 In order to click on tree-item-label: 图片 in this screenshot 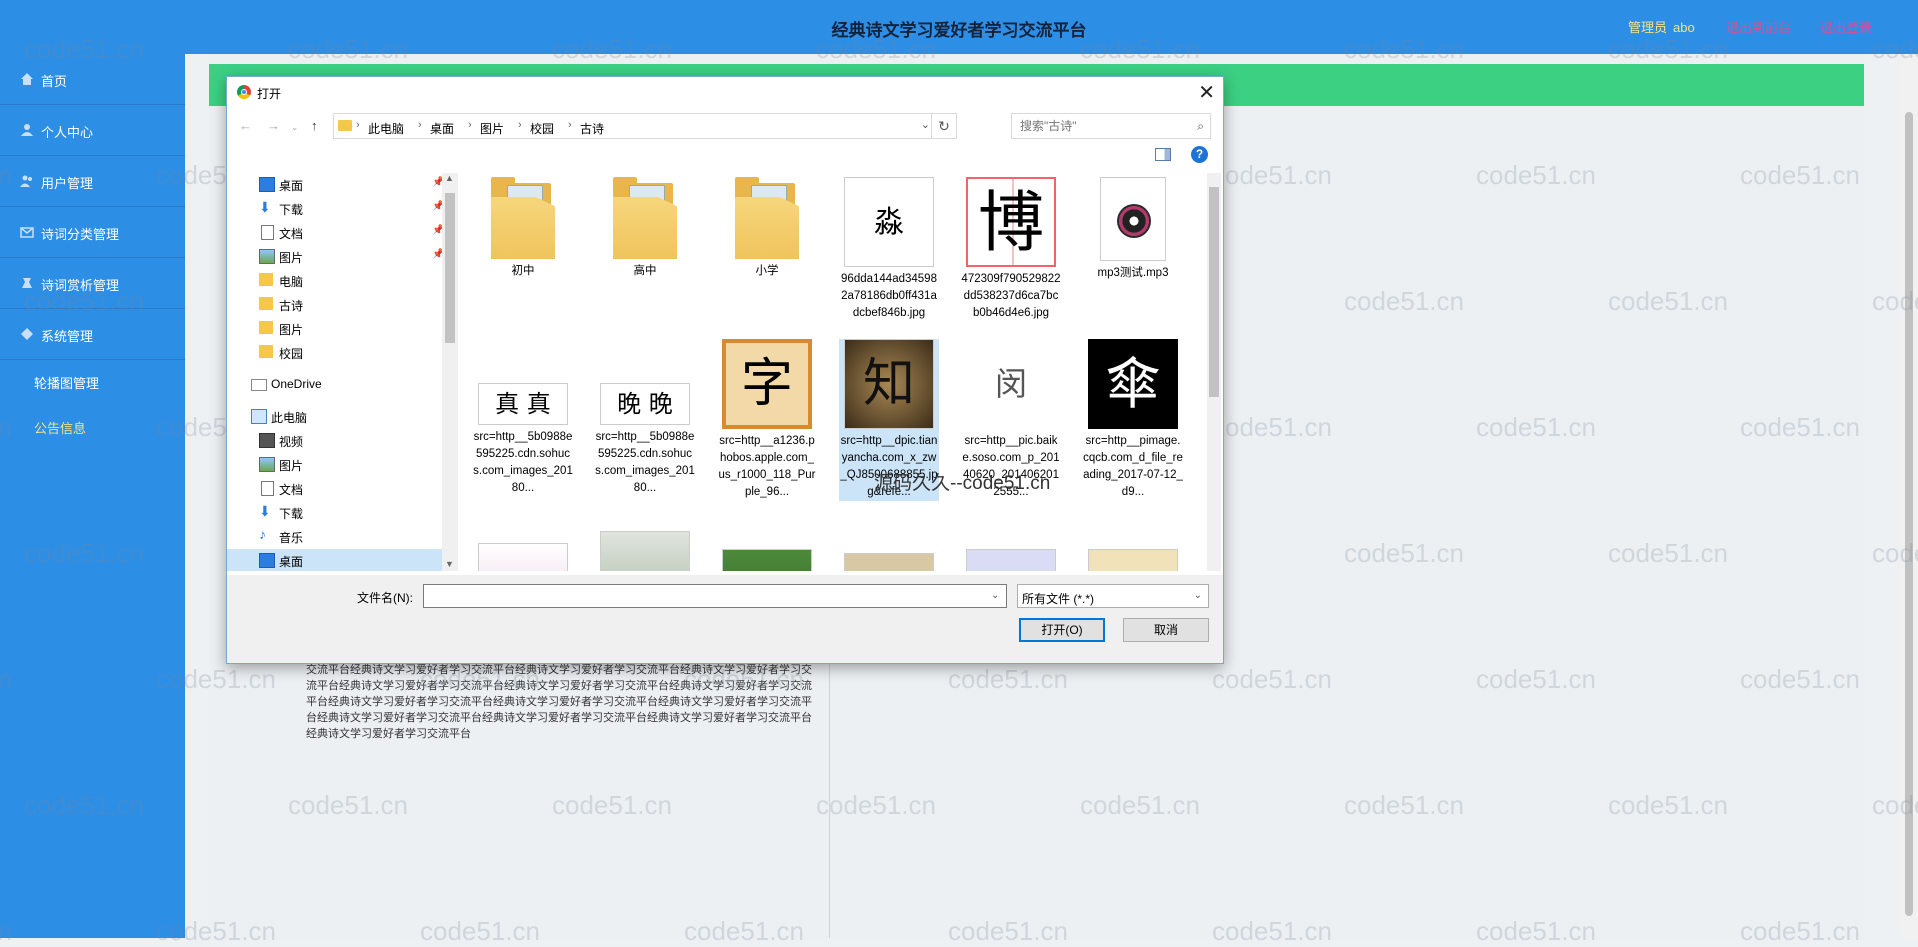, I will do `click(291, 330)`.